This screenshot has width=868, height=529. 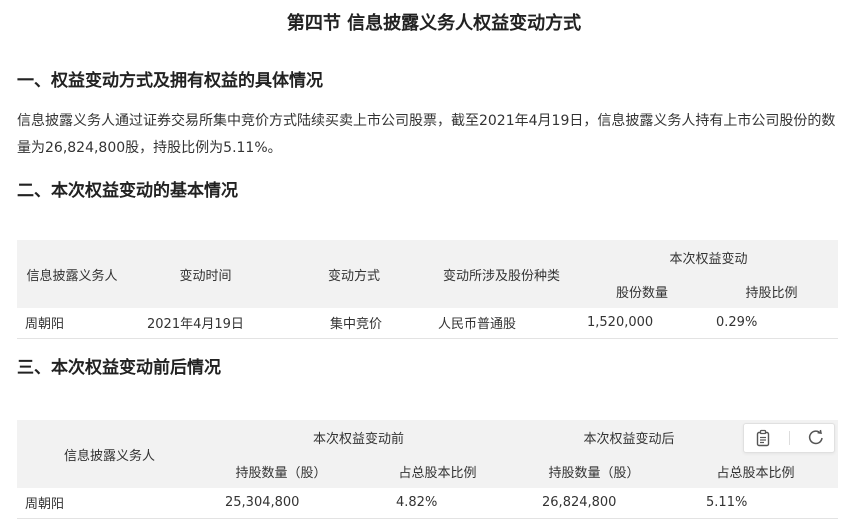 I want to click on table-row: 周朝阳 25,304,800 4.82% 26,824,800 5.11%, so click(x=428, y=503).